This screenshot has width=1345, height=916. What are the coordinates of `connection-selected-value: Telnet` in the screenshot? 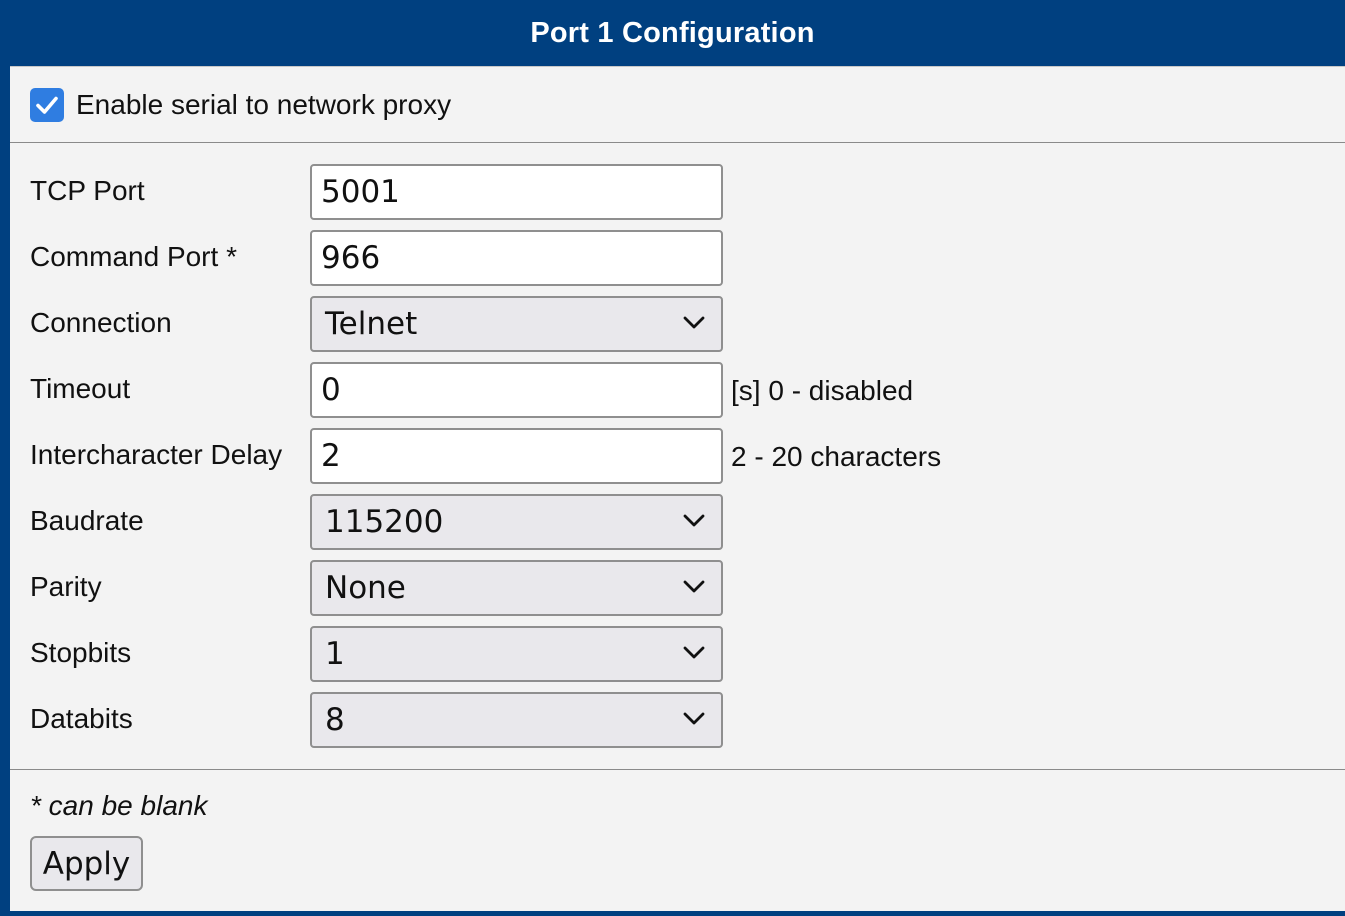 It's located at (371, 324).